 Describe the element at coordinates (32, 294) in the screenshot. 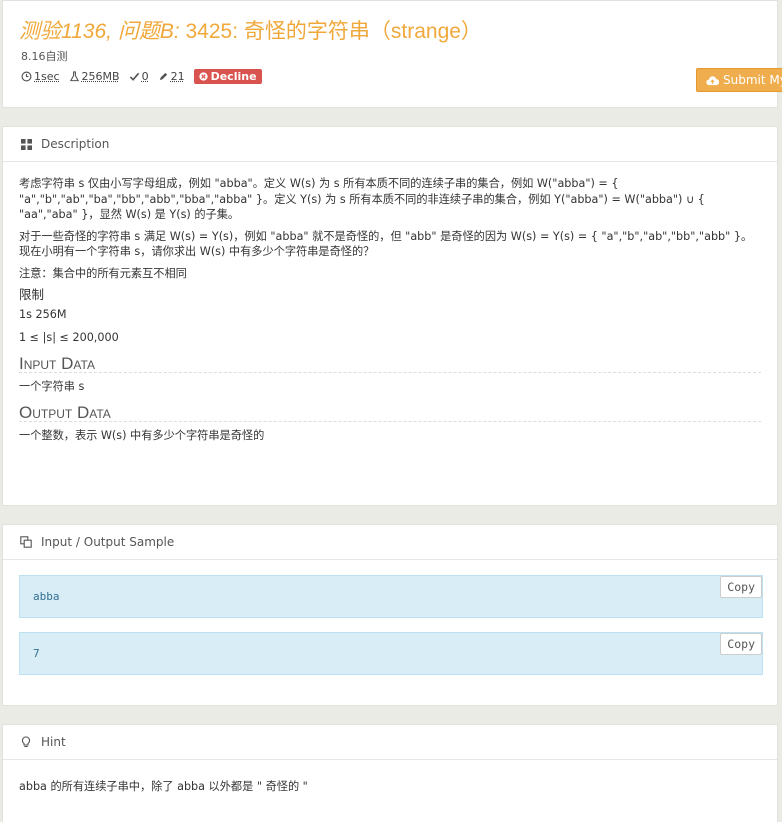

I see `limits-heading: 限制` at that location.